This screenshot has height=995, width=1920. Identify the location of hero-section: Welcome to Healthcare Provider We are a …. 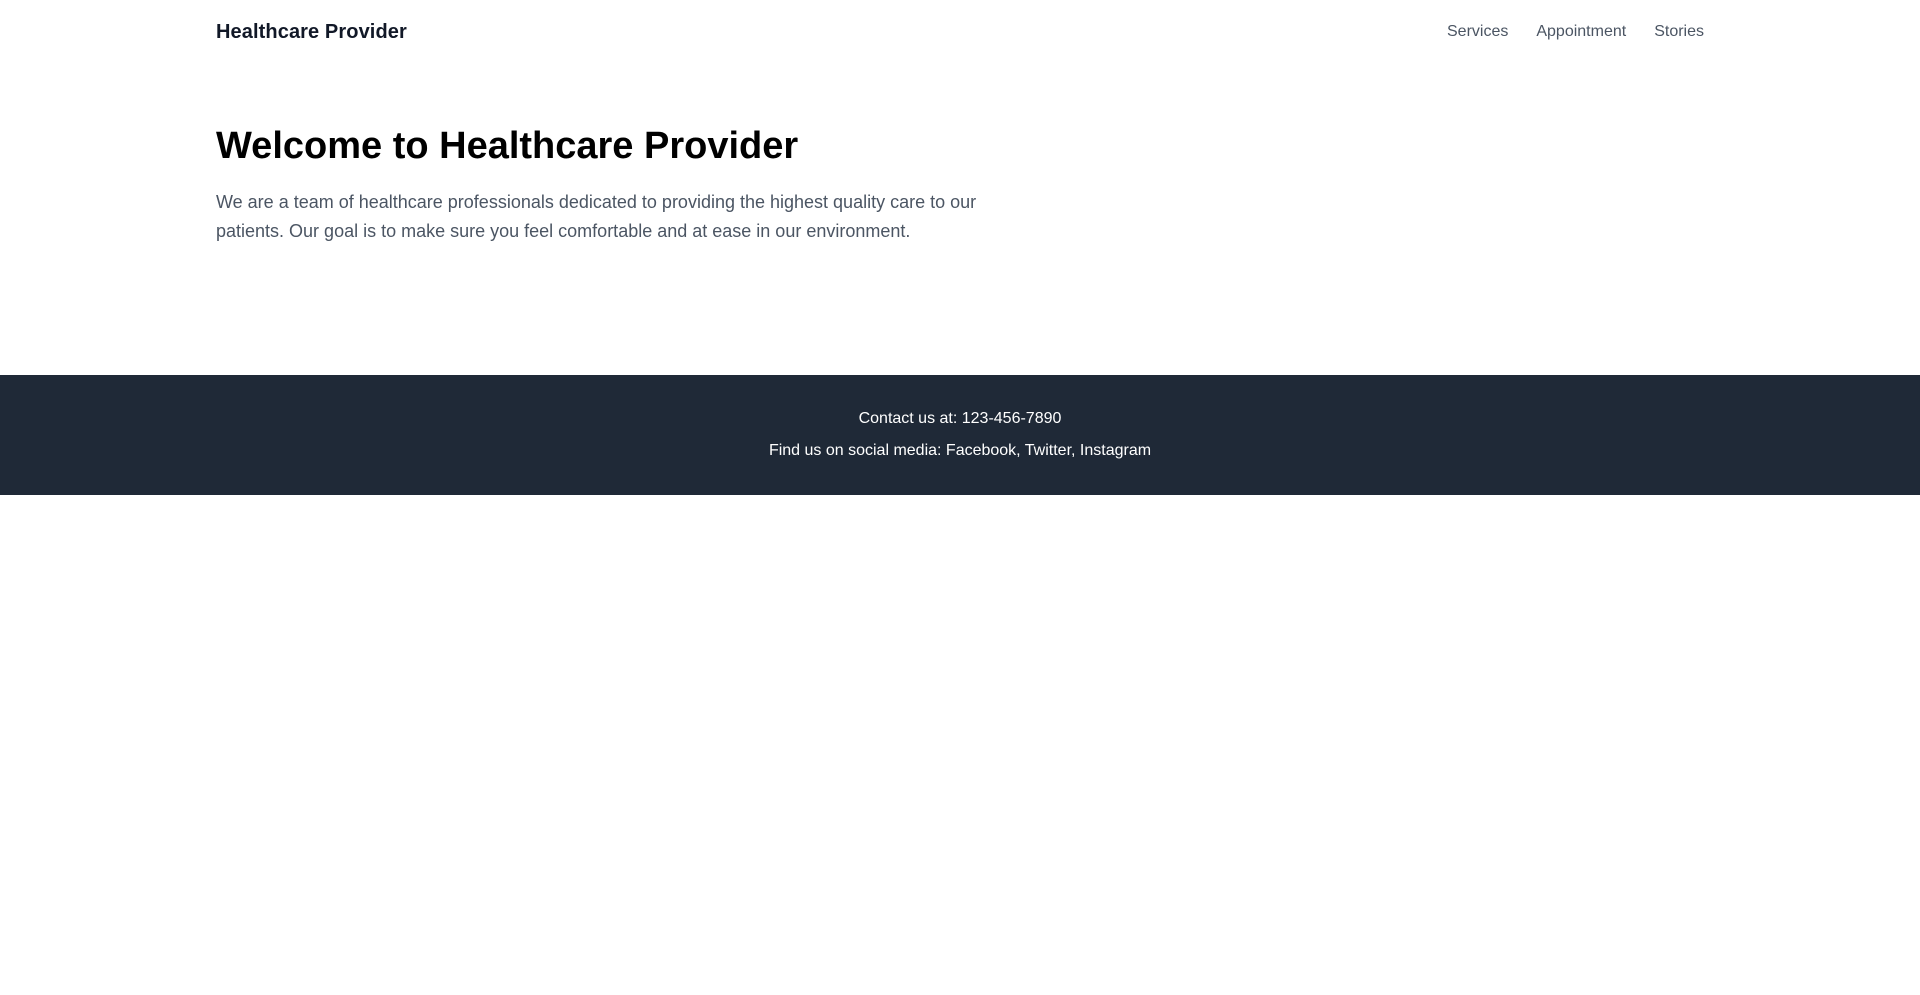
(616, 183).